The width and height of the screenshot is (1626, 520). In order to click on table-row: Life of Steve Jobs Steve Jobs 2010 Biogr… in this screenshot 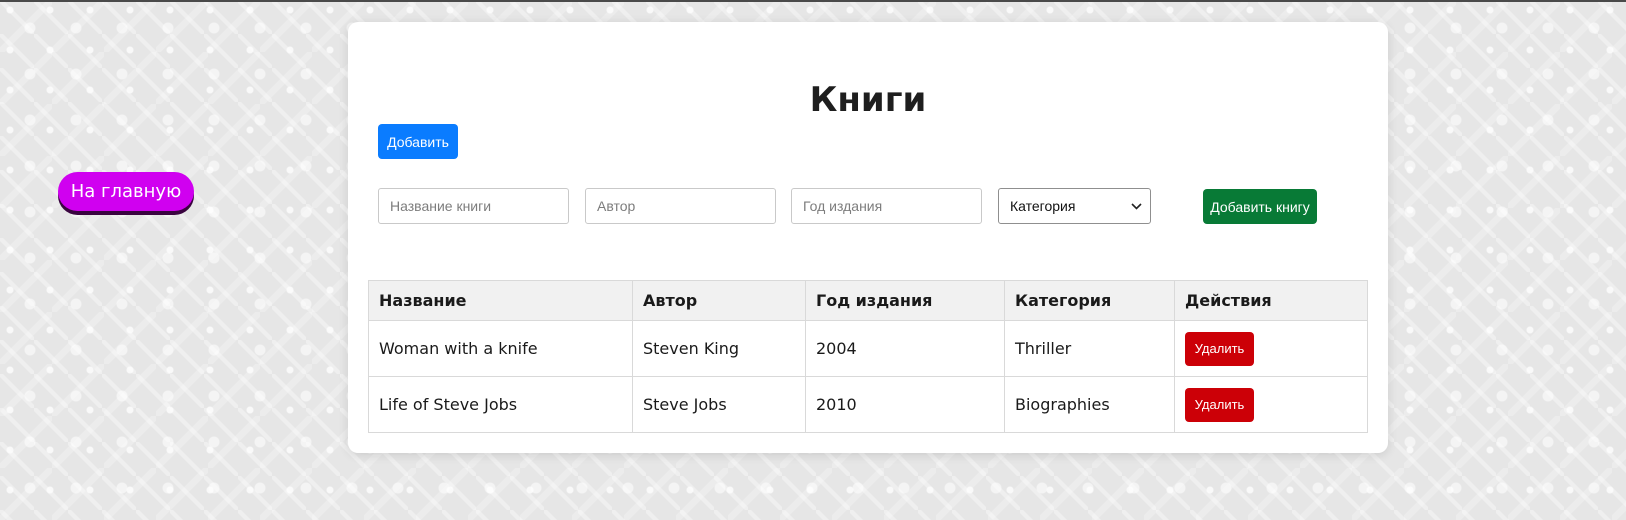, I will do `click(868, 404)`.